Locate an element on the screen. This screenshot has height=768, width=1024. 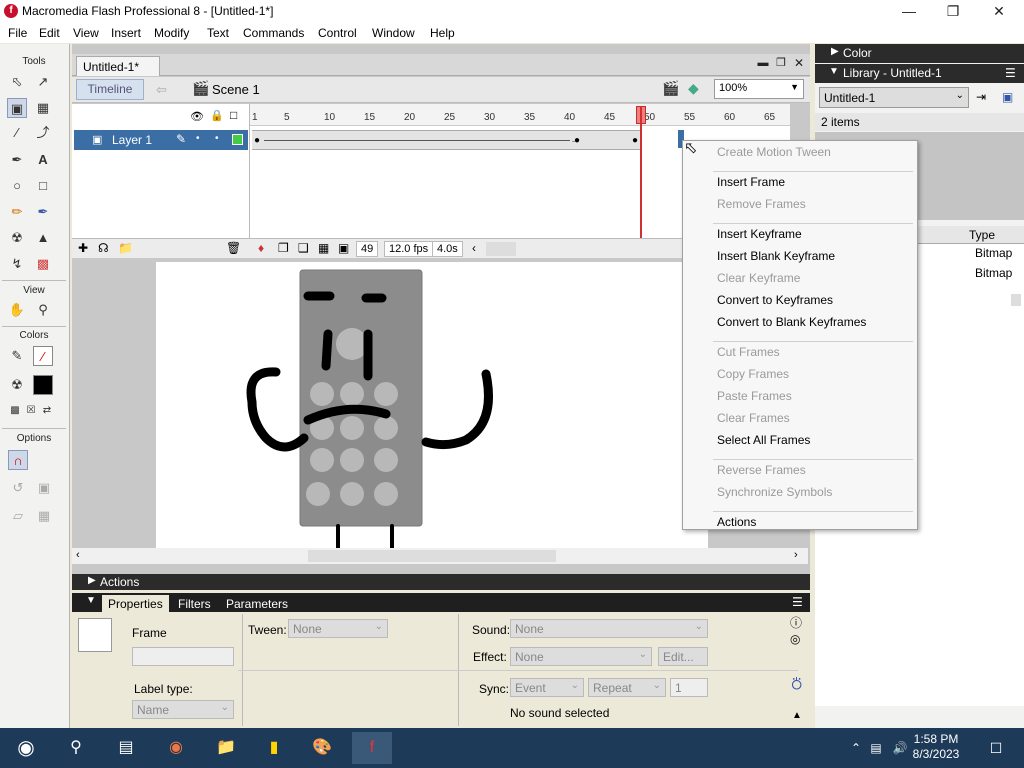
snap-magnet-icon: ∩ is located at coordinates (18, 460).